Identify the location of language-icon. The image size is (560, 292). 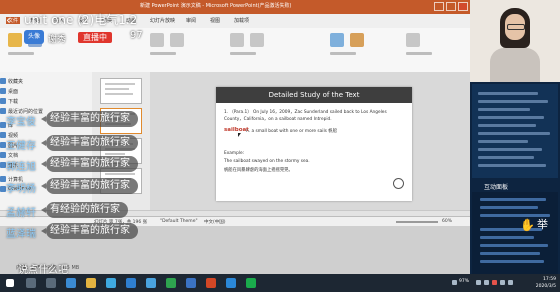
(510, 282).